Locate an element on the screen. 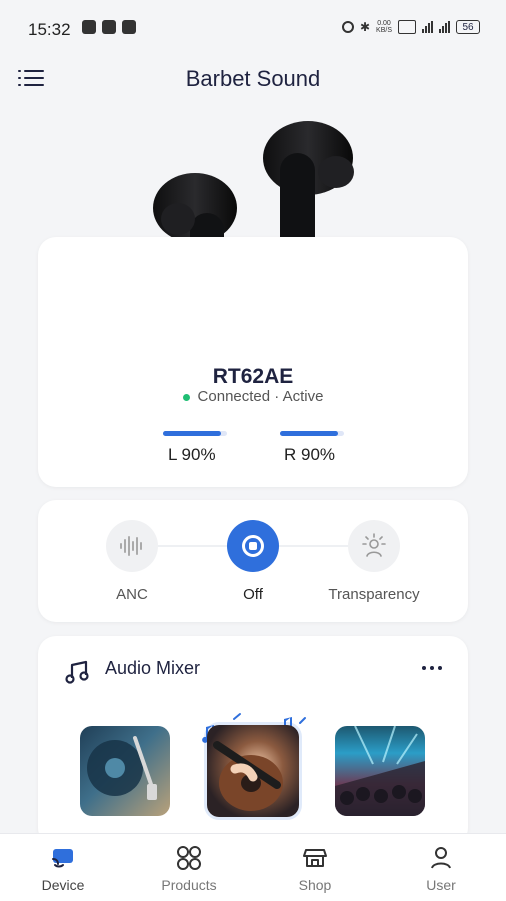 This screenshot has height=901, width=506. transparency-icon is located at coordinates (374, 545).